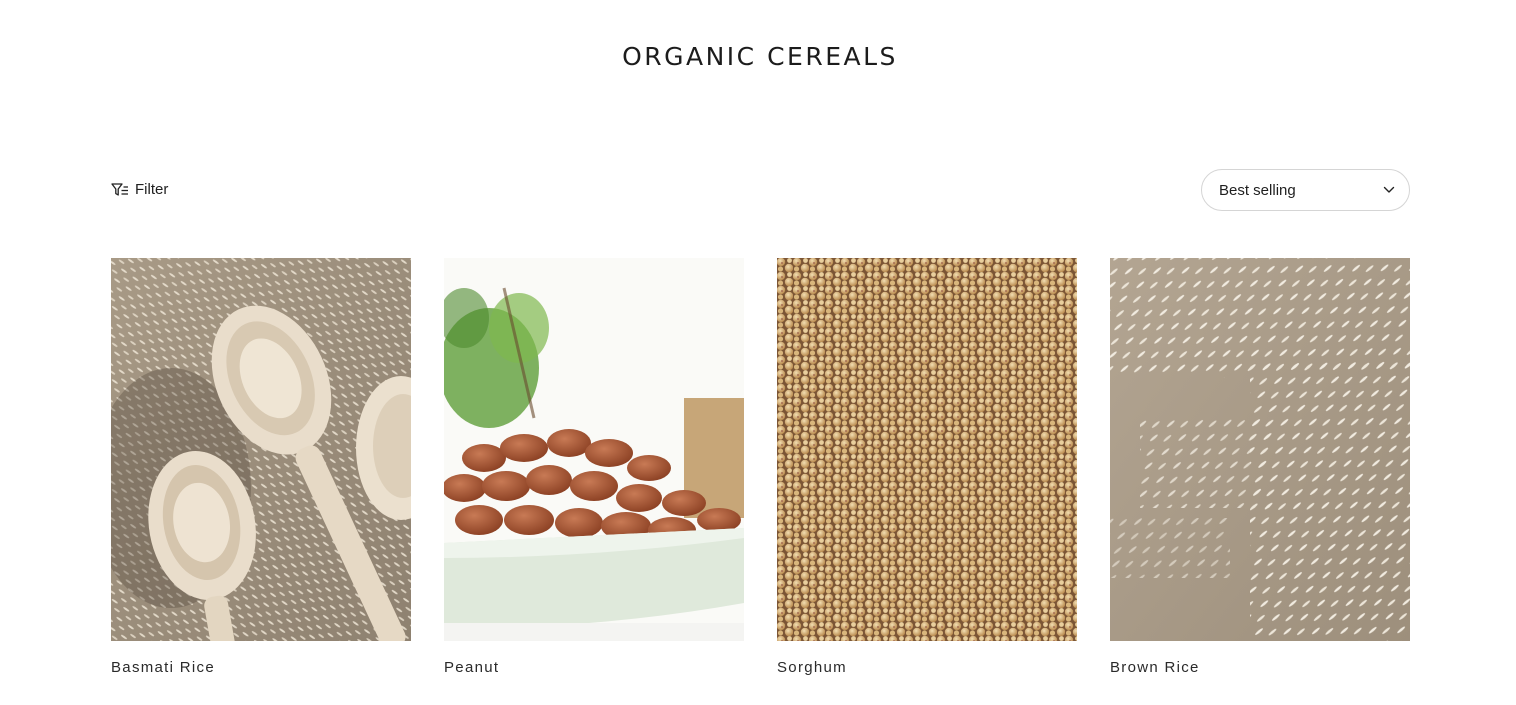 The height and width of the screenshot is (705, 1516). I want to click on sort-select: Best selling, so click(1305, 190).